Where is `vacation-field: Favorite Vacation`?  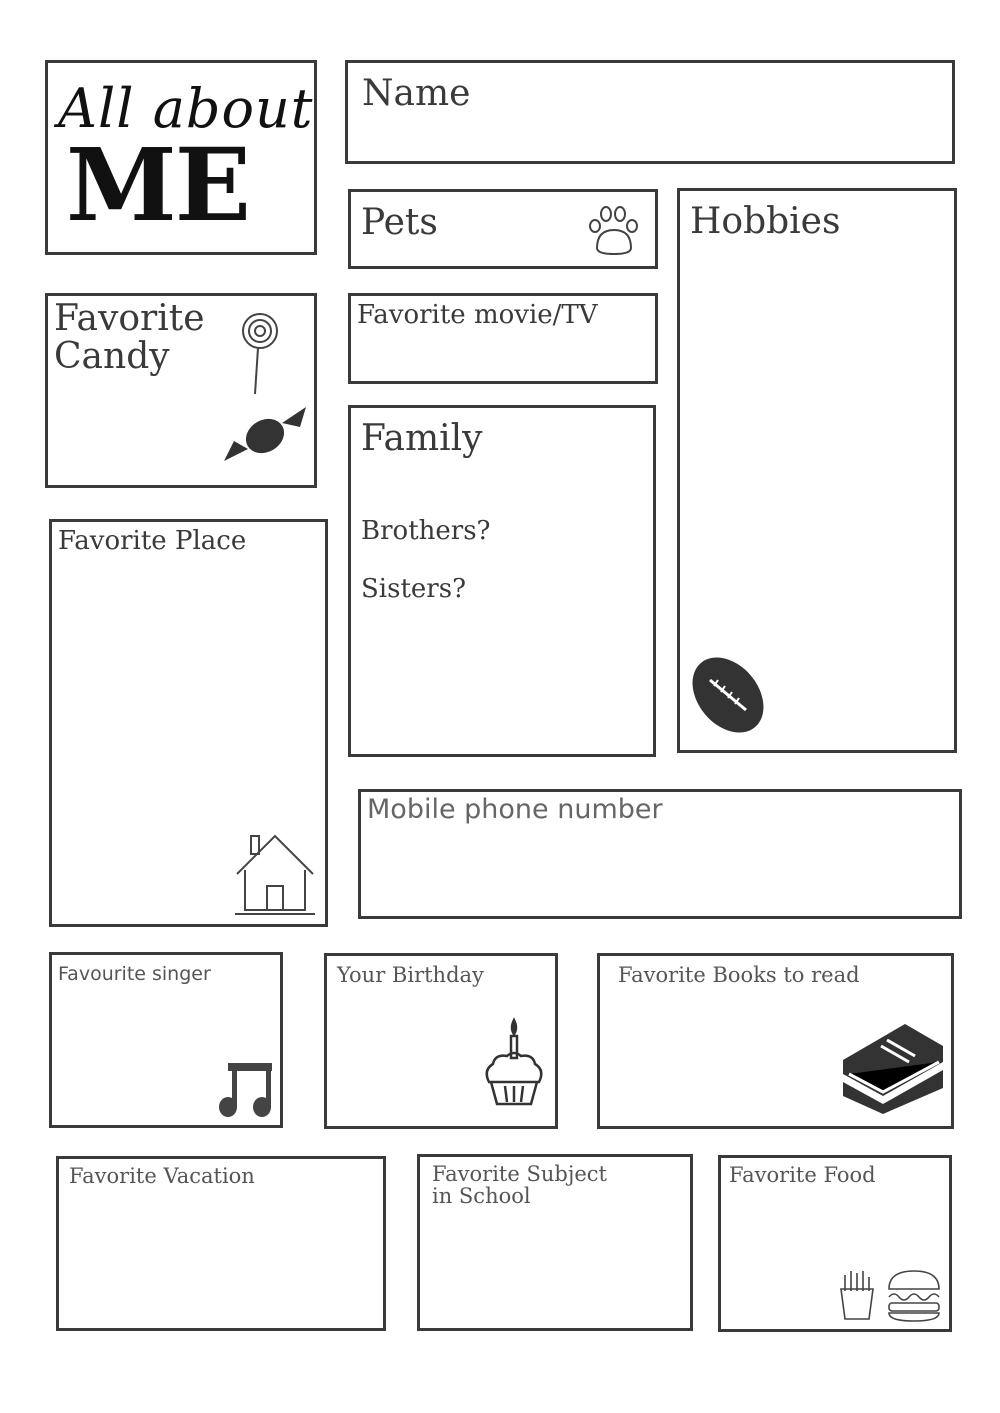
vacation-field: Favorite Vacation is located at coordinates (221, 1243).